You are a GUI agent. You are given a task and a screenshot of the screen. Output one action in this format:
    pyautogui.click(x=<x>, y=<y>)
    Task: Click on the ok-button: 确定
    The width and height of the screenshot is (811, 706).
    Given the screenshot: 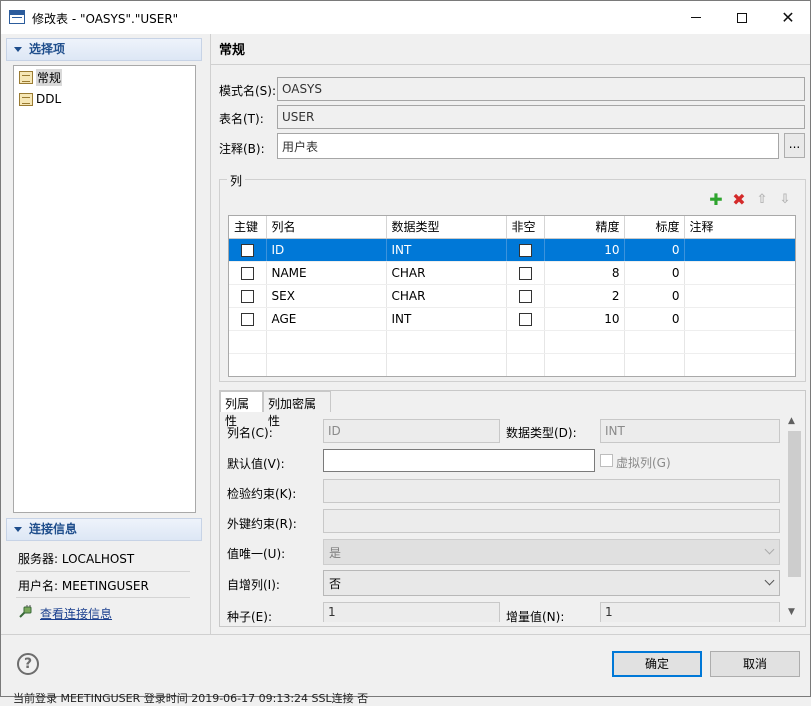 What is the action you would take?
    pyautogui.click(x=657, y=664)
    